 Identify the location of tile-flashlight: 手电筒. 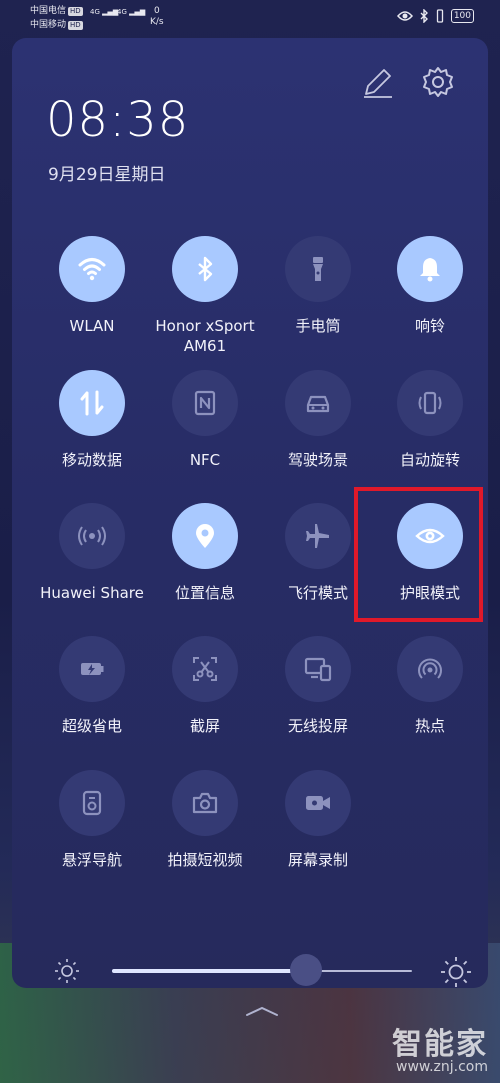
(318, 286).